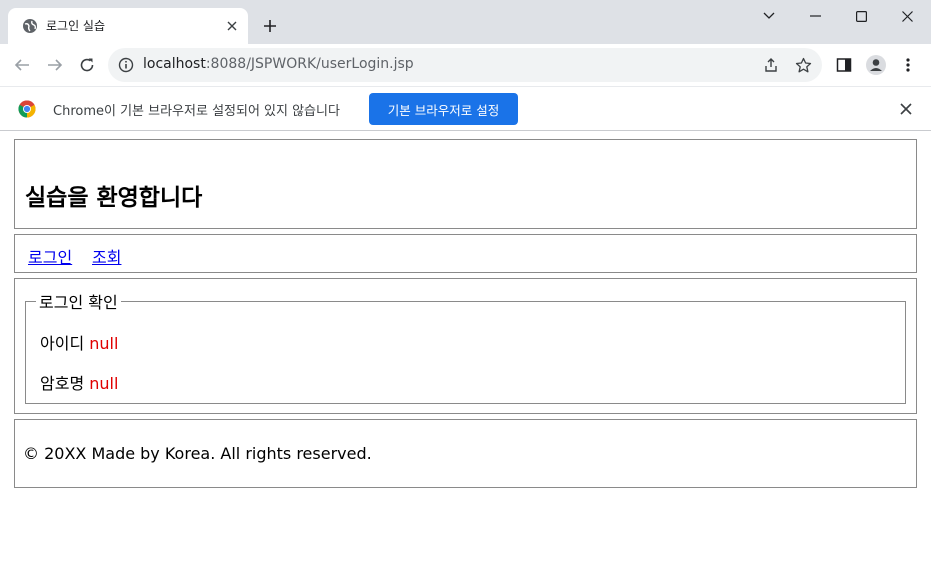 This screenshot has height=577, width=931. Describe the element at coordinates (309, 64) in the screenshot. I see `url-path: :8088/JSPWORK/userLogin.jsp` at that location.